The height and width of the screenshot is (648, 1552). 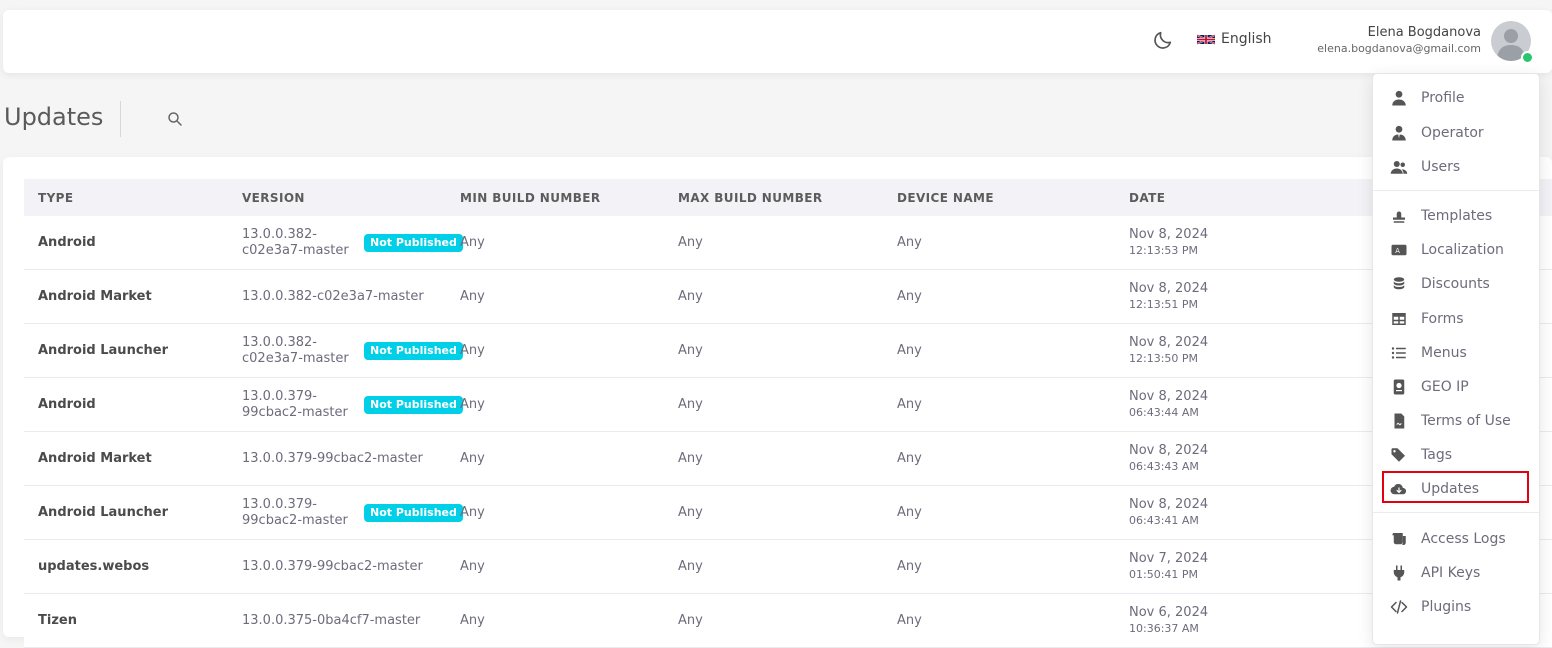 What do you see at coordinates (1399, 573) in the screenshot?
I see `plug-icon` at bounding box center [1399, 573].